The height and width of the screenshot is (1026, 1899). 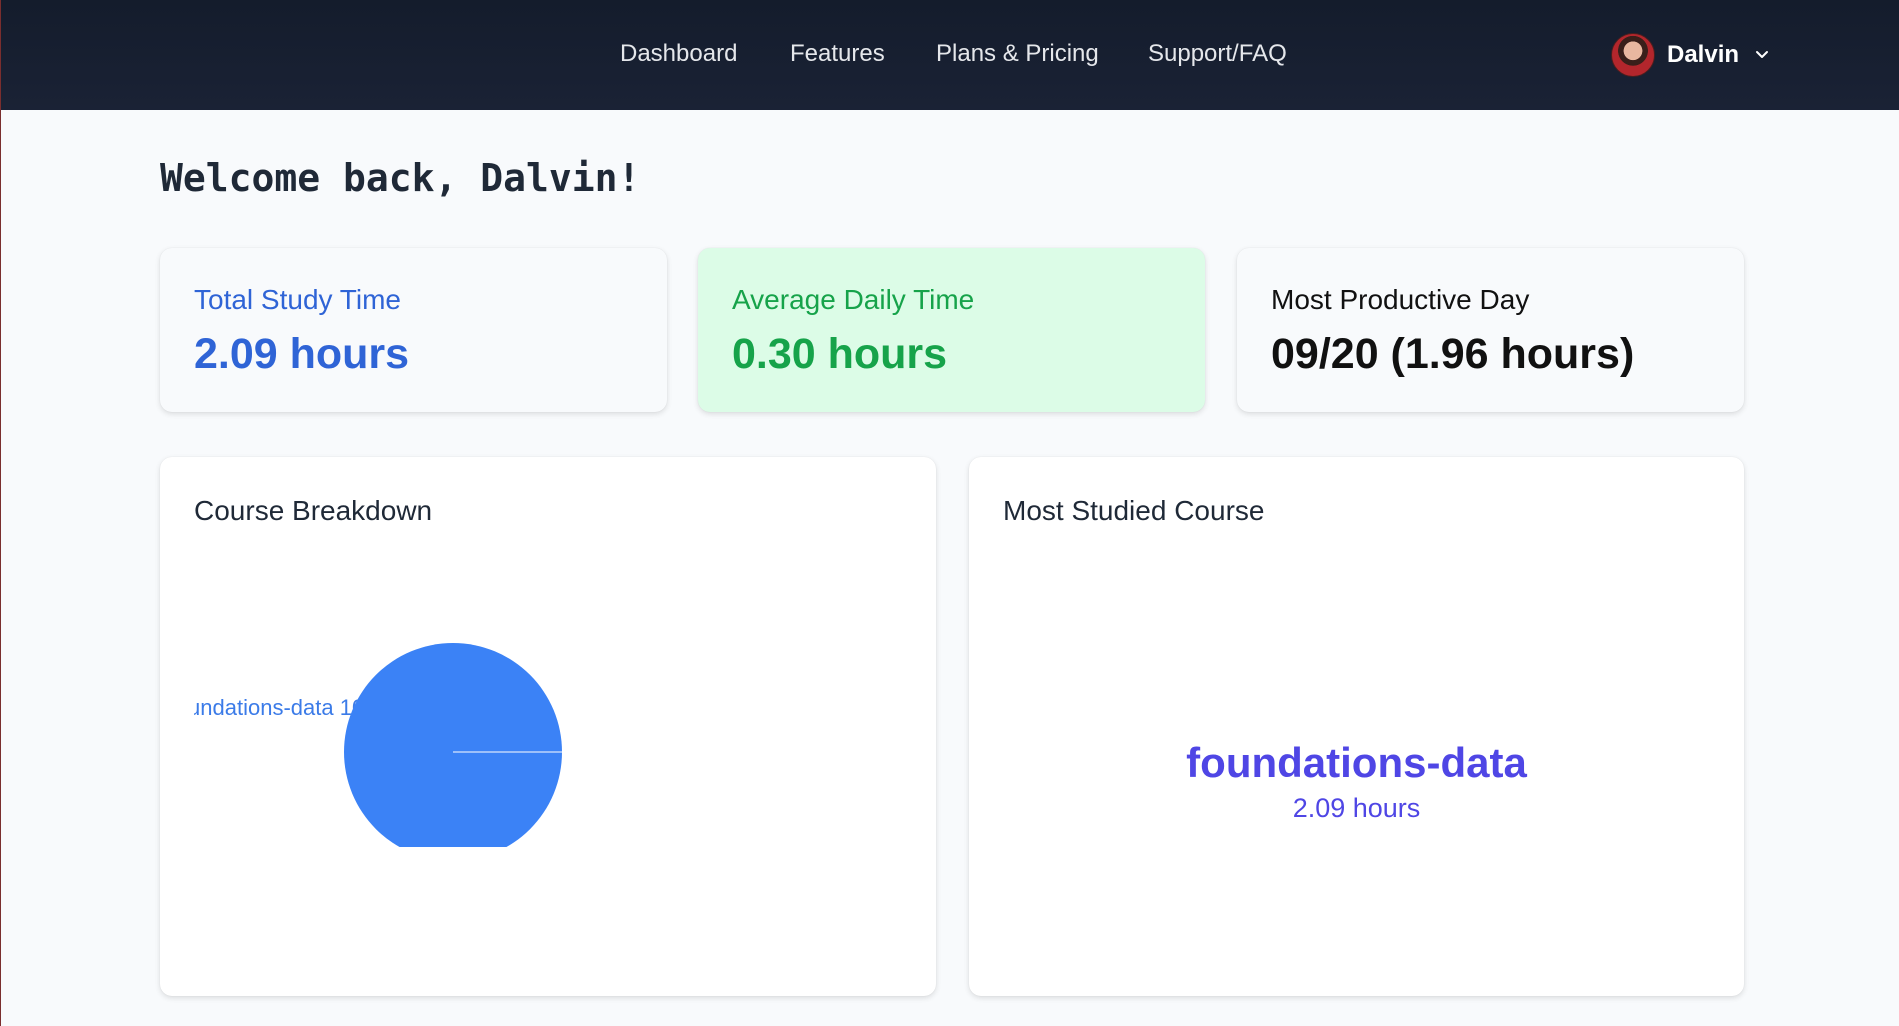 What do you see at coordinates (1017, 54) in the screenshot?
I see `nav-link-plans-pricing: Plans & Pricing` at bounding box center [1017, 54].